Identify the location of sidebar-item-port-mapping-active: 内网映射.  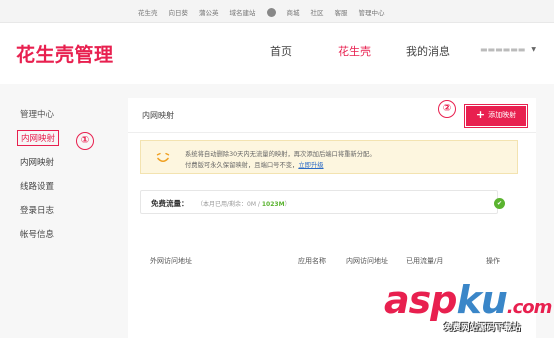
(38, 138).